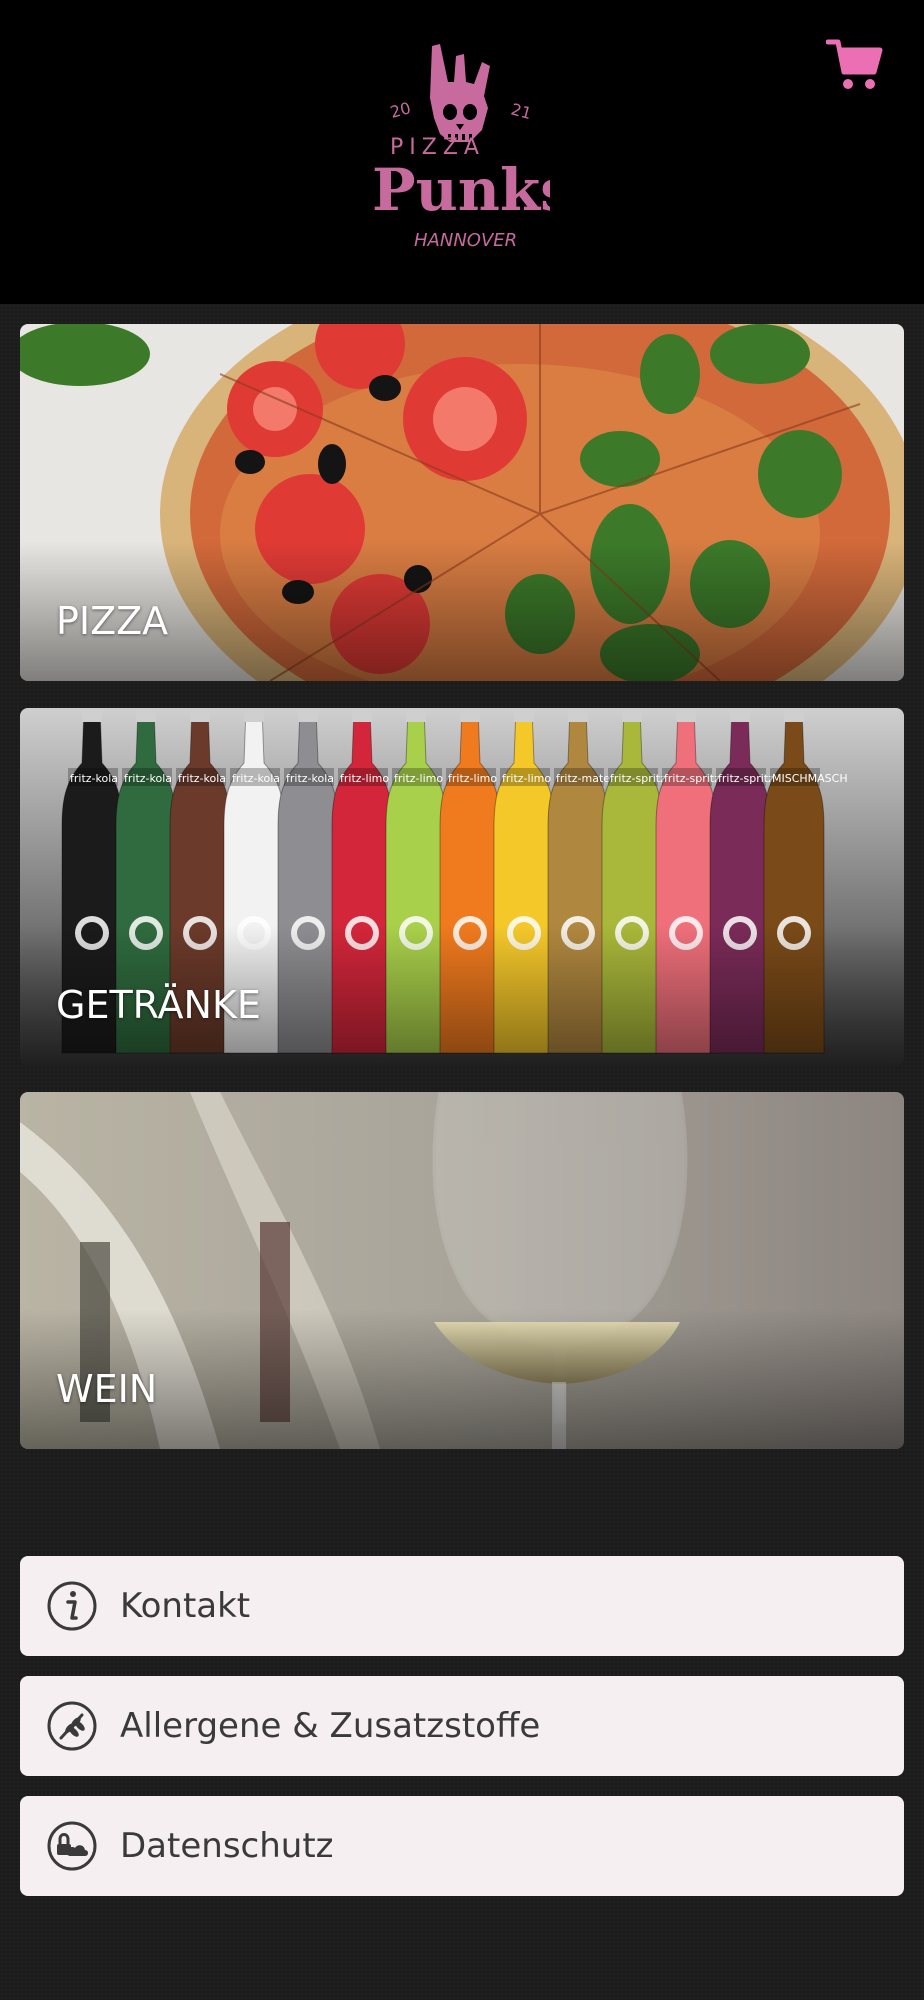 Image resolution: width=924 pixels, height=2000 pixels. Describe the element at coordinates (185, 1606) in the screenshot. I see `link-label-kontakt: Kontakt` at that location.